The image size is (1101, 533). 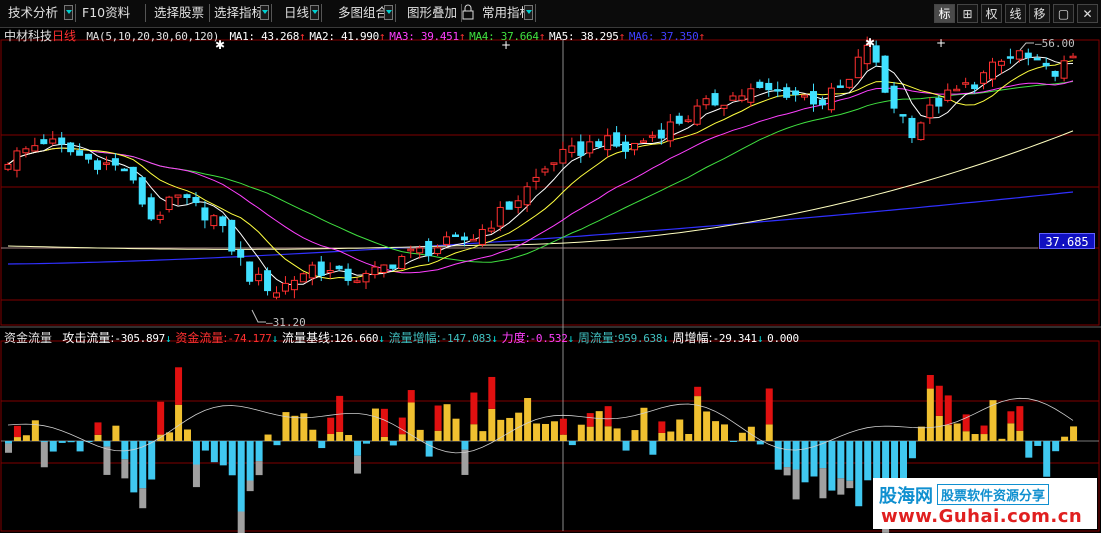 I want to click on watermark-slogan: 股票软件资源分享, so click(x=993, y=494).